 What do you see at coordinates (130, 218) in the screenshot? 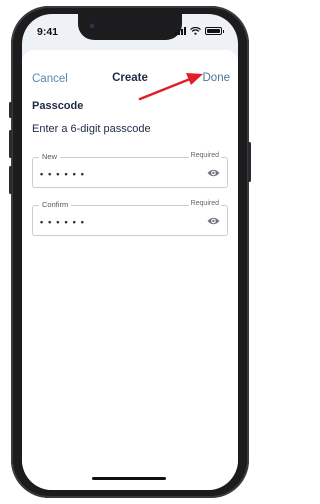
I see `confirm-passcode-field: Confirm Required ••••••` at bounding box center [130, 218].